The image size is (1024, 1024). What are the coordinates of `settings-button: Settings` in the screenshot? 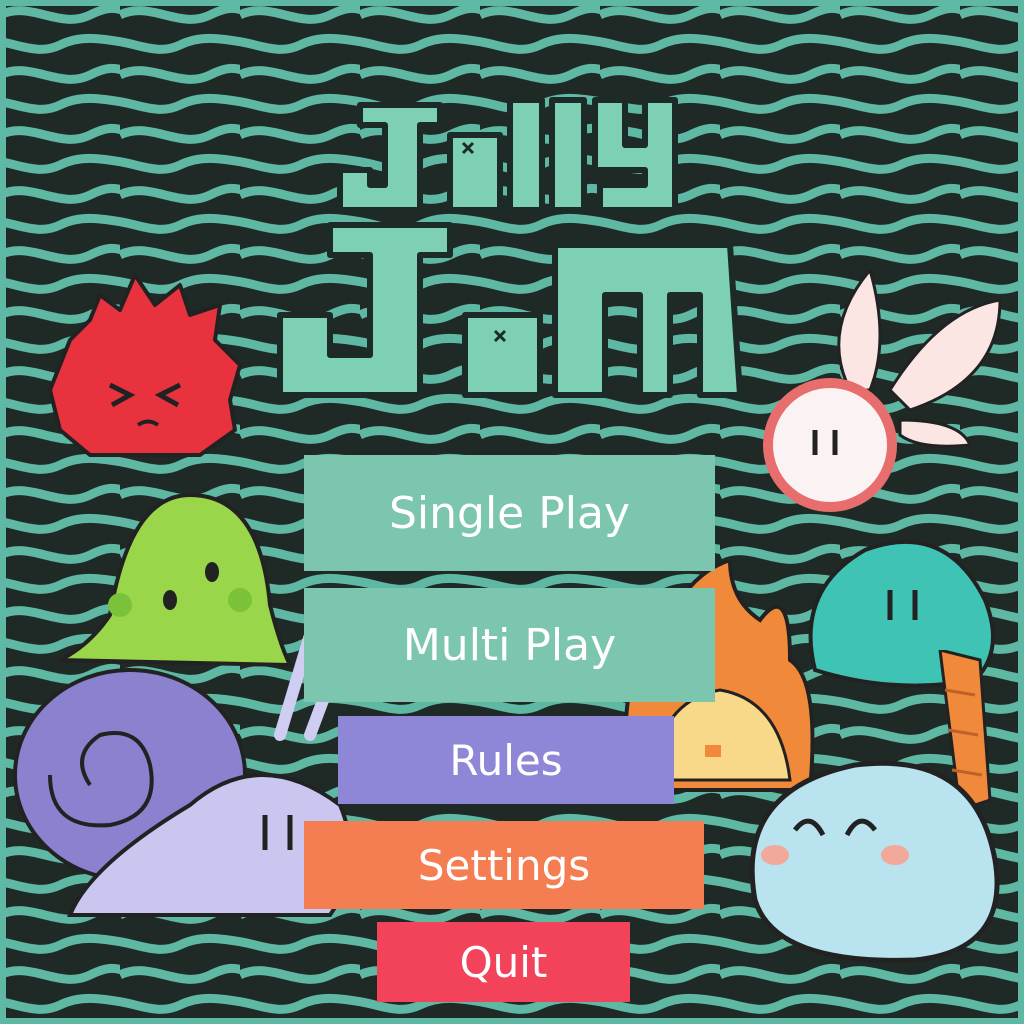 It's located at (504, 865).